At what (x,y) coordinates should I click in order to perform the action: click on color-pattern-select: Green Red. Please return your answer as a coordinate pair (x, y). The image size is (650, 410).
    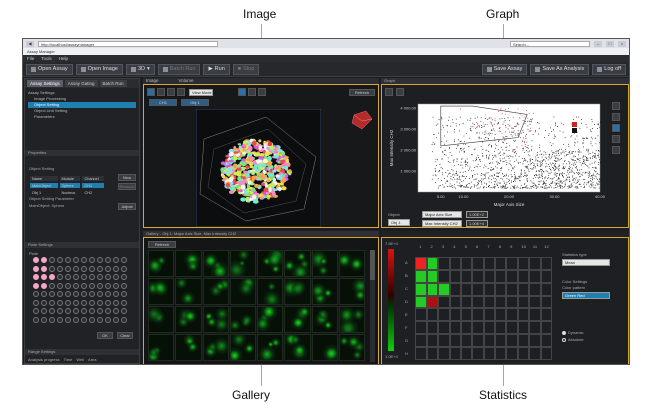
    Looking at the image, I should click on (586, 295).